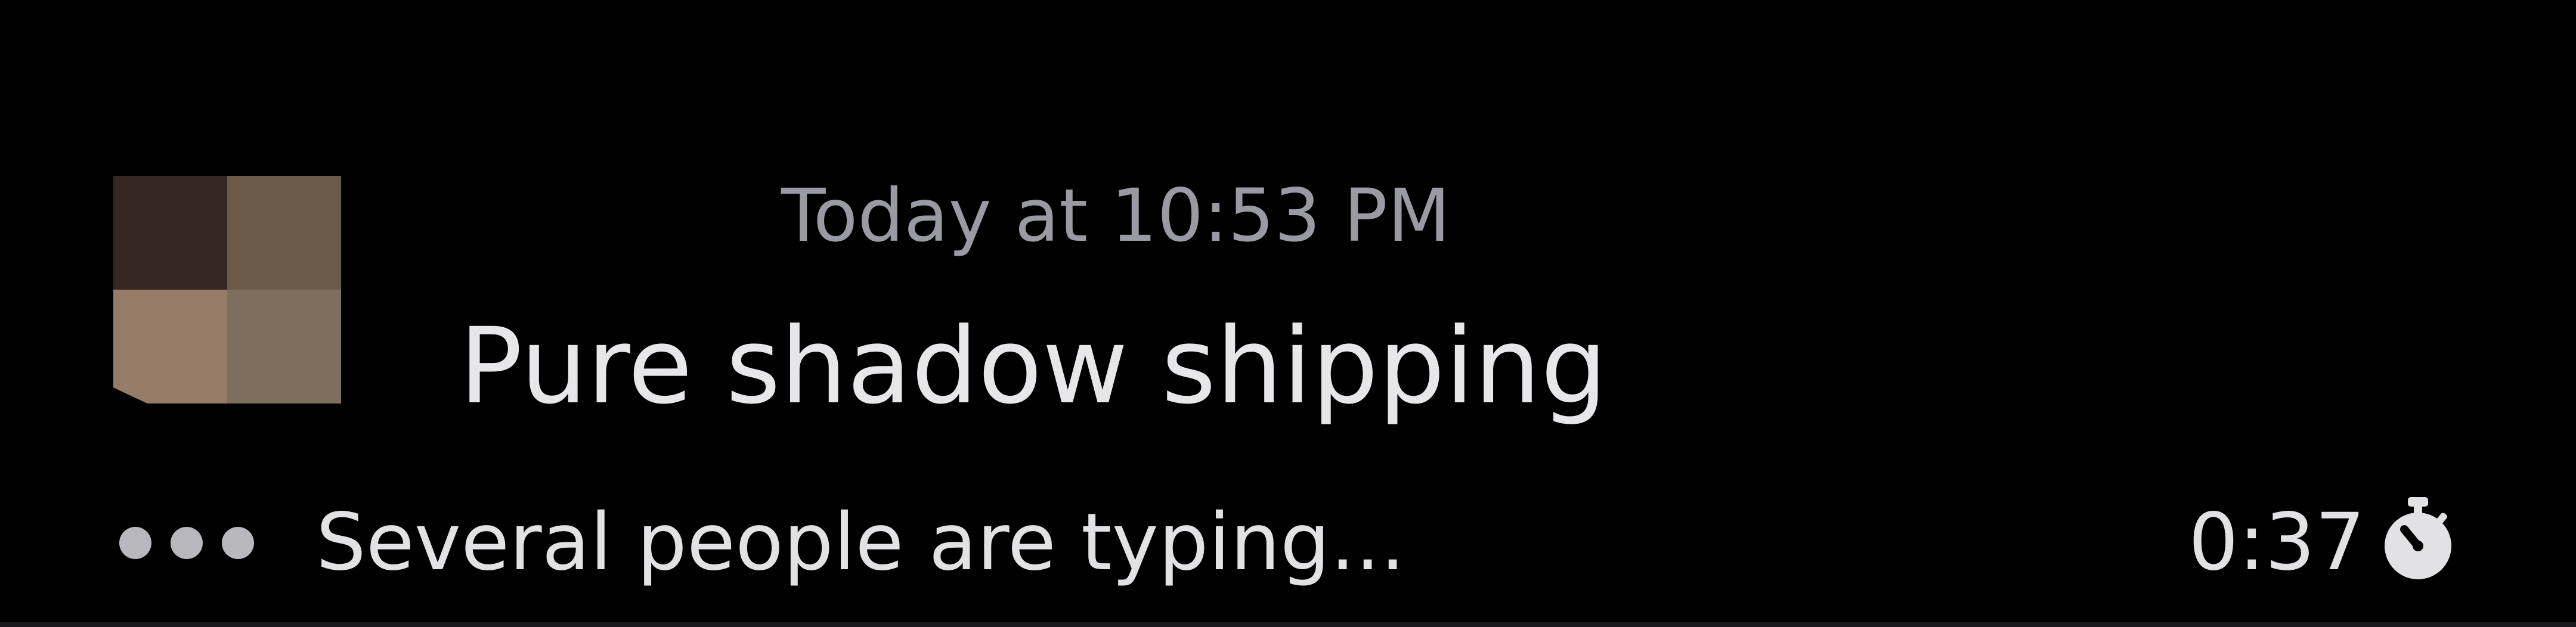 This screenshot has width=2576, height=627. I want to click on message-text: Pure shadow shipping, so click(1033, 366).